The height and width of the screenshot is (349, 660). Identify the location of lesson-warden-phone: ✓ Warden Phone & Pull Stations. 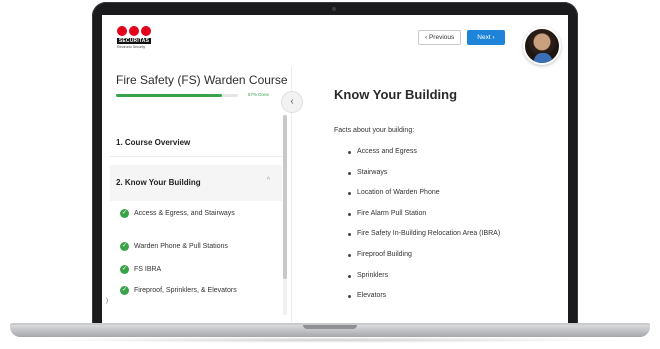
(189, 247).